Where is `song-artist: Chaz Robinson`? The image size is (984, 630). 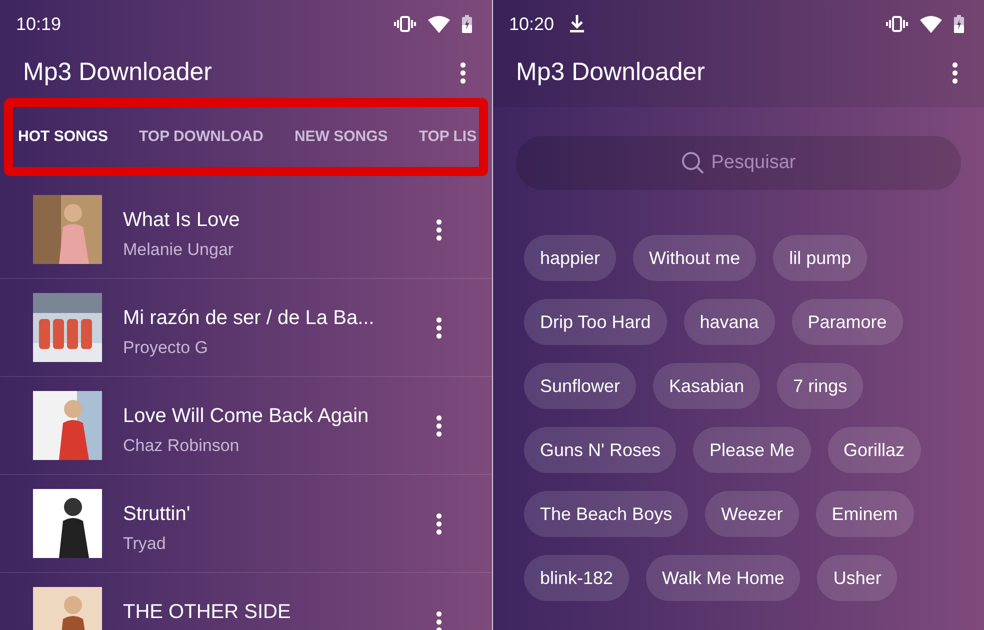 song-artist: Chaz Robinson is located at coordinates (181, 446).